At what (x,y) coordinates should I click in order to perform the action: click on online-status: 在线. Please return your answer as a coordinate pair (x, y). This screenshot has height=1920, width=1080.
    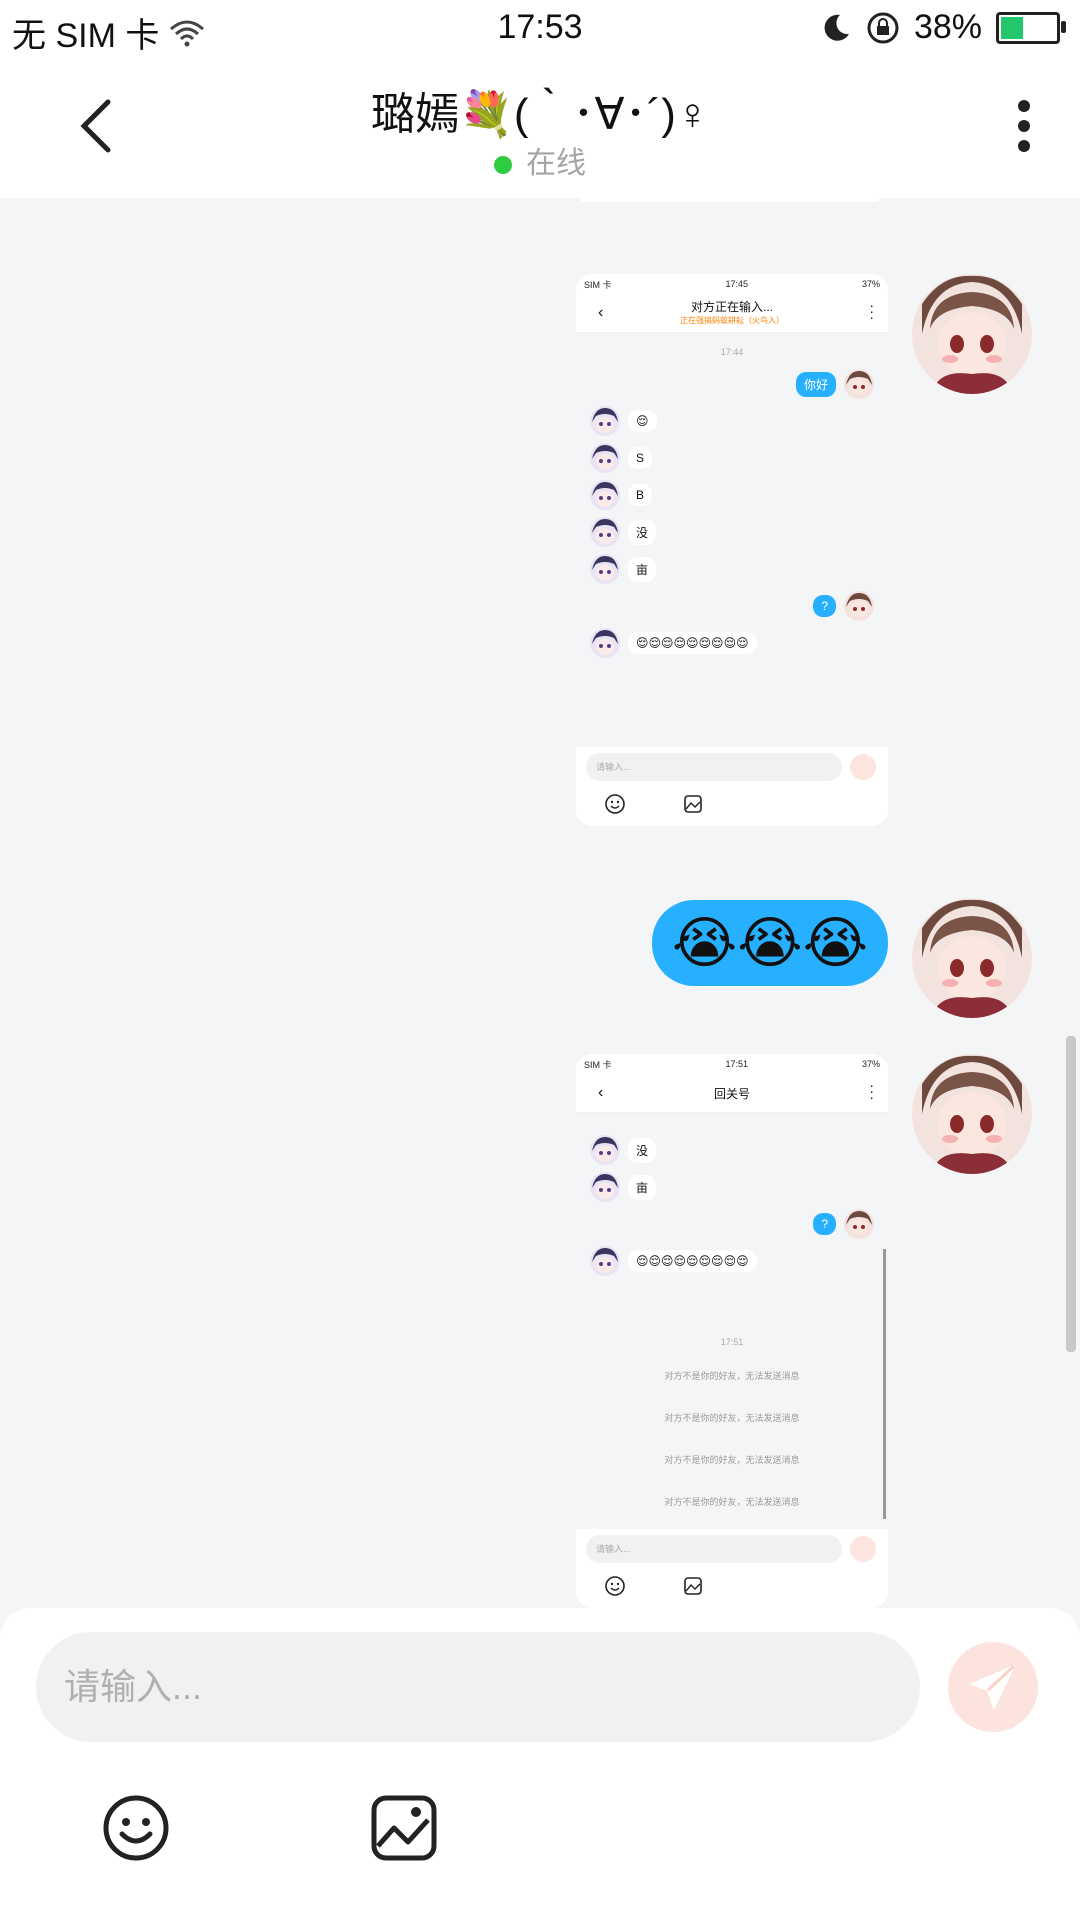
    Looking at the image, I should click on (540, 160).